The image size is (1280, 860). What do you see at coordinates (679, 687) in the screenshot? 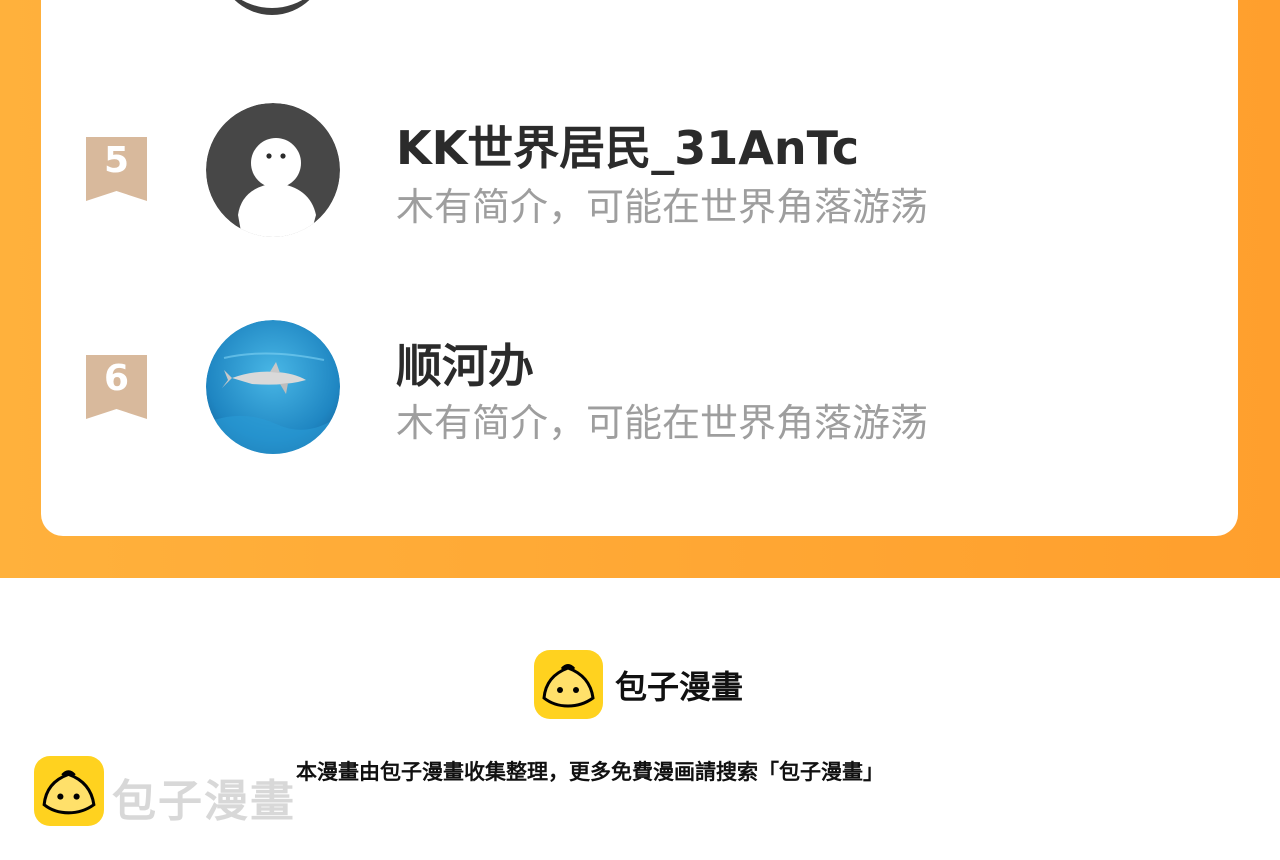
I see `brand-name: 包子漫畫` at bounding box center [679, 687].